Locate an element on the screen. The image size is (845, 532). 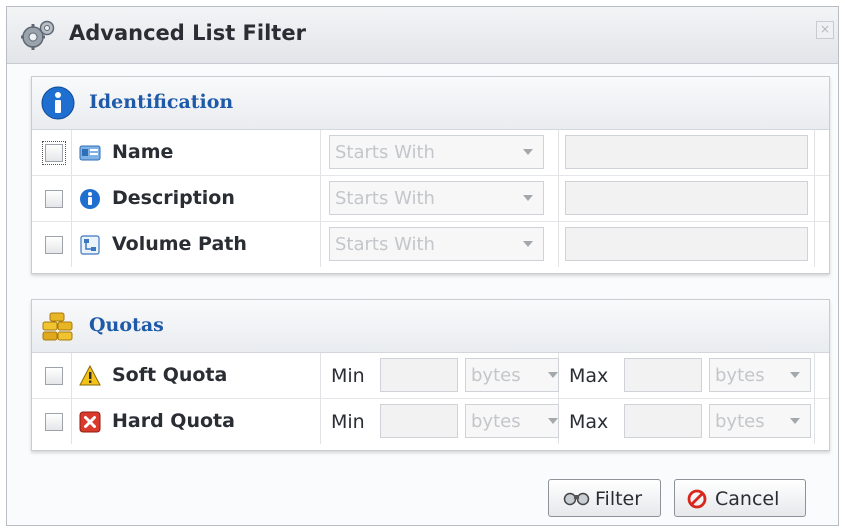
hard-quota-max-unit: bytes is located at coordinates (740, 421).